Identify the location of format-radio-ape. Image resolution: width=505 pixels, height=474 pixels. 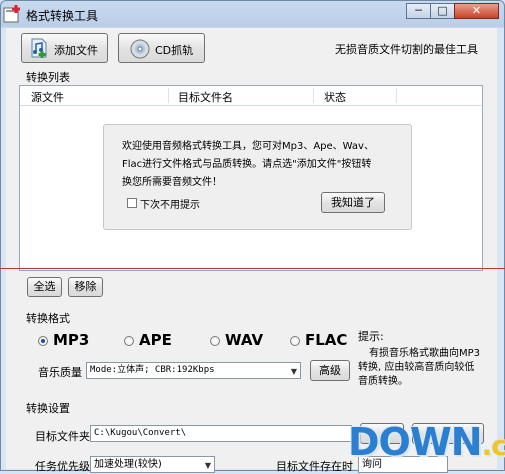
(129, 341).